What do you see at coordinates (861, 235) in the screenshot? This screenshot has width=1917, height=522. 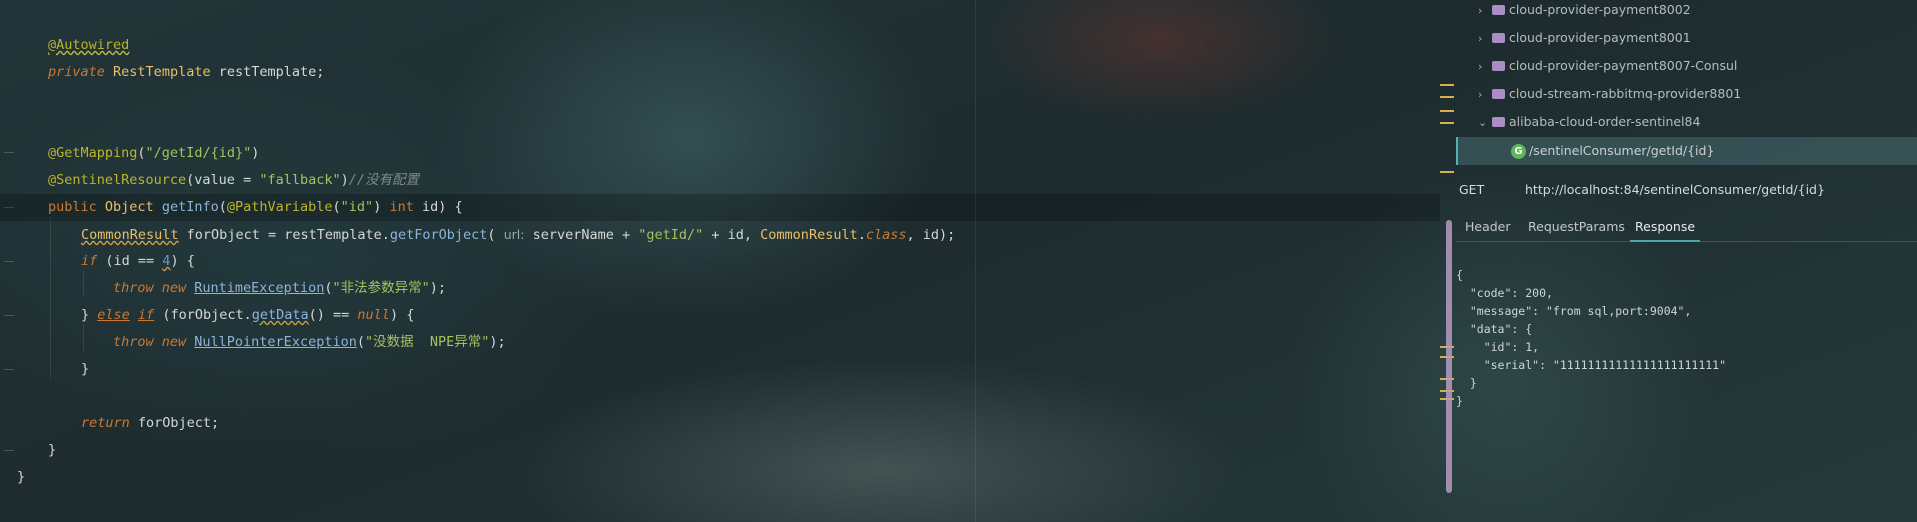 I see `code-text: .` at bounding box center [861, 235].